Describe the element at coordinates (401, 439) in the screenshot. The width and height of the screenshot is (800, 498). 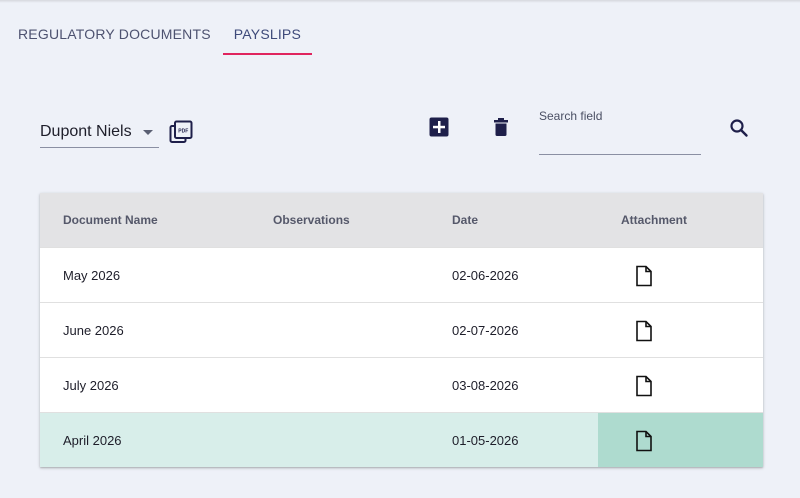
I see `table-row-selected: April 2026 01-05-2026` at that location.